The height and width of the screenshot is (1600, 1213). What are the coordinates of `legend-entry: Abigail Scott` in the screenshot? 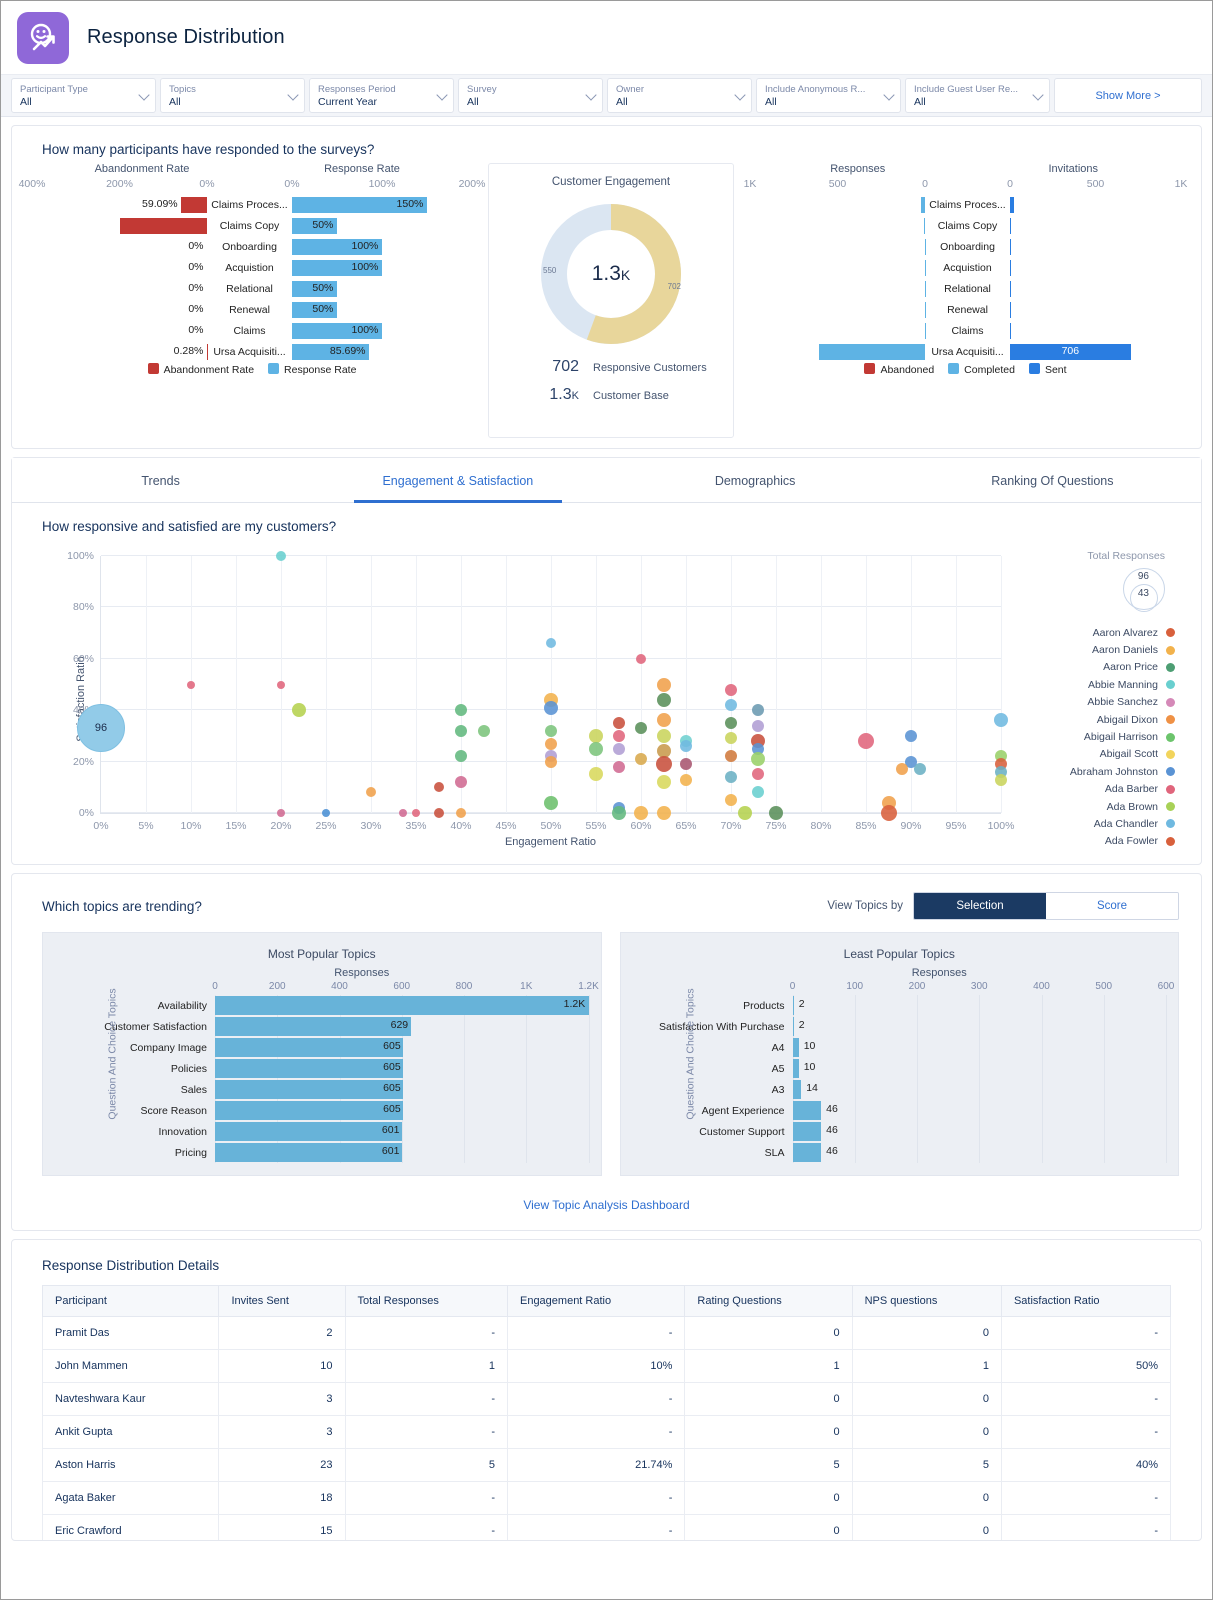 It's located at (1097, 754).